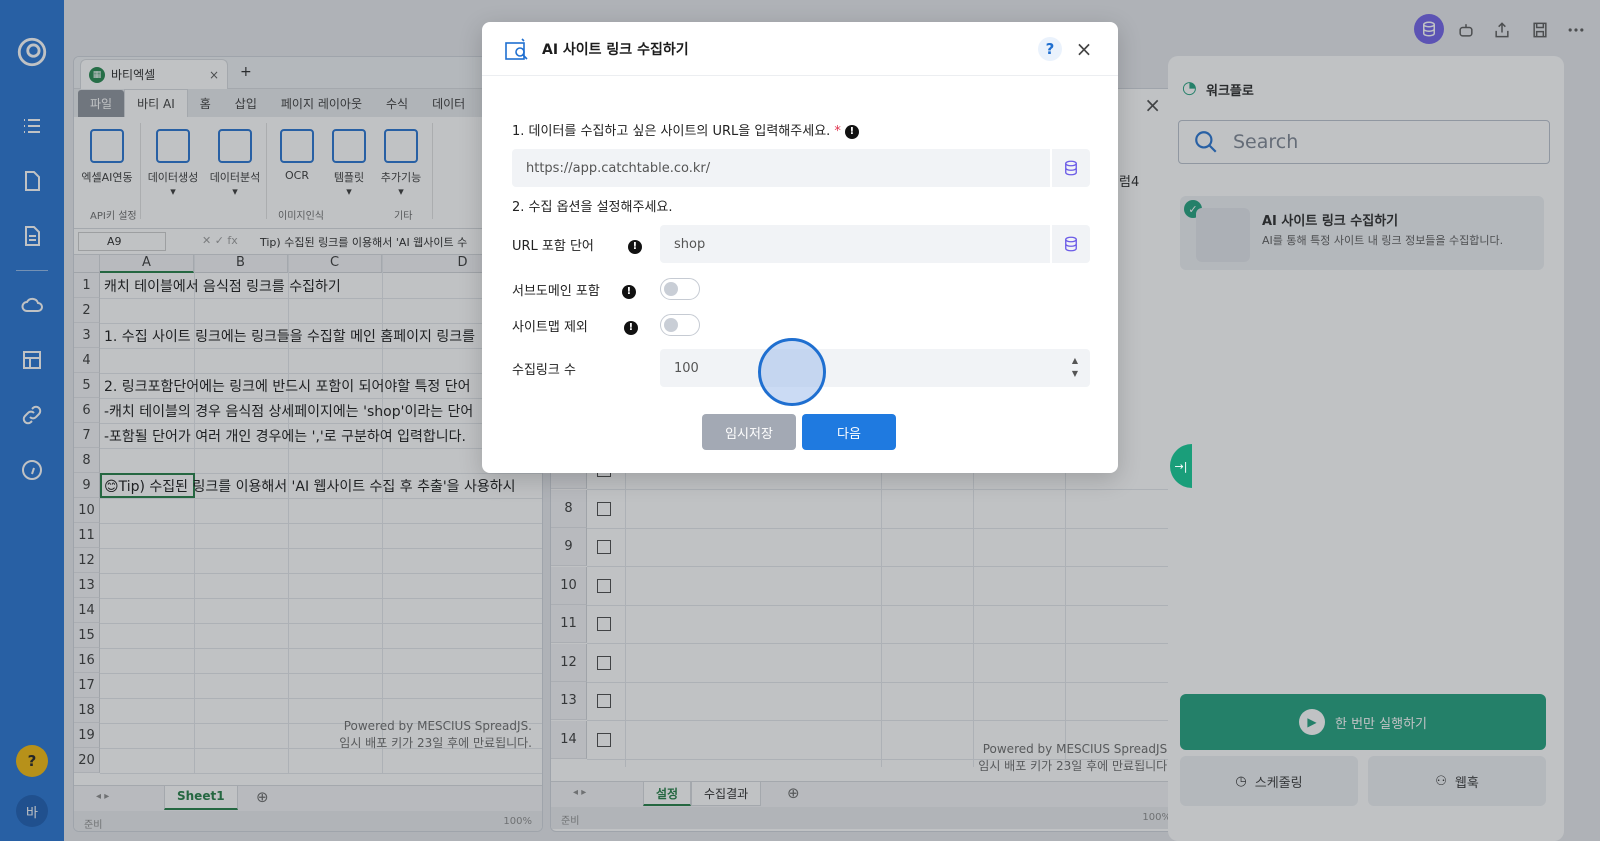 The image size is (1600, 841). I want to click on url-value: https://app.catchtable.co.kr/, so click(618, 168).